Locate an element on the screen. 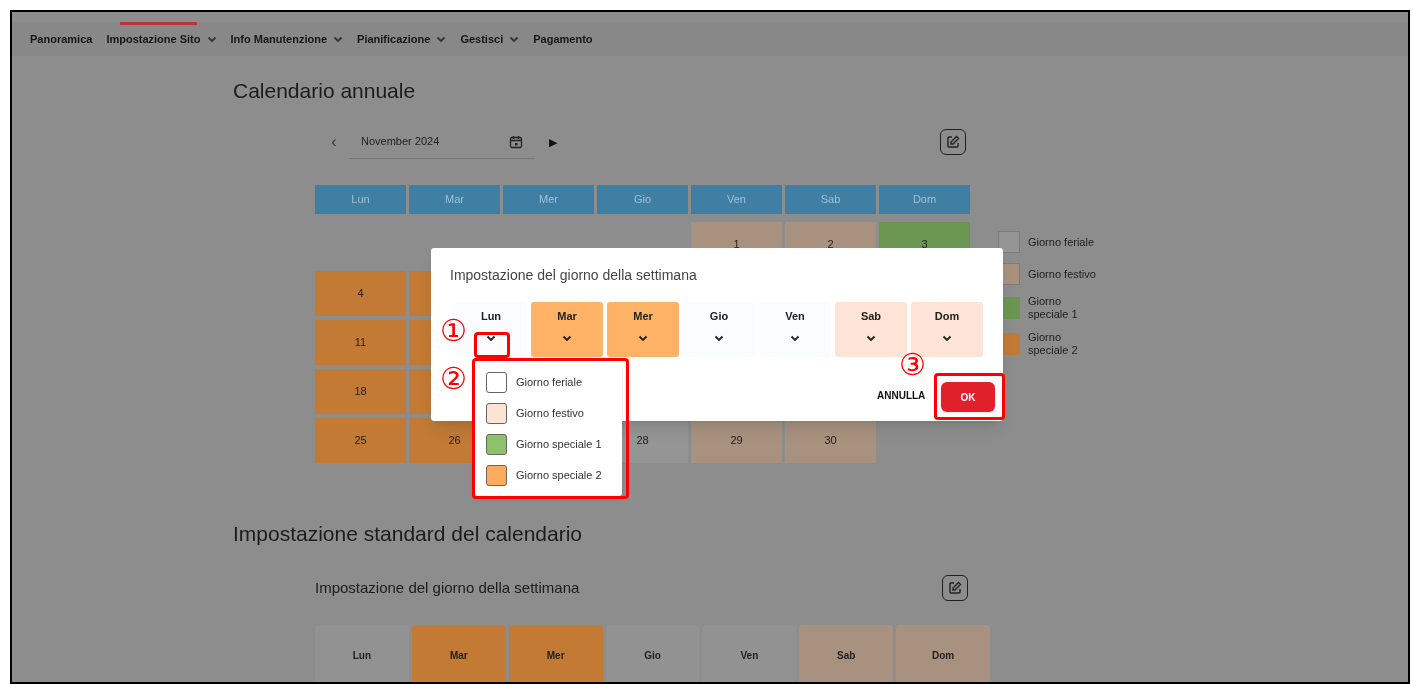 The height and width of the screenshot is (684, 1413). month-picker-field: November 2024 is located at coordinates (442, 142).